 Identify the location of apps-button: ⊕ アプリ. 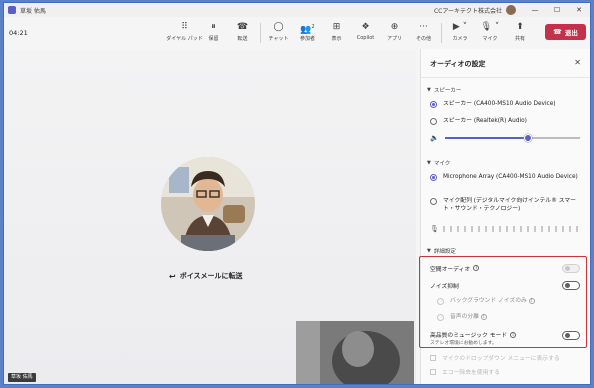
(394, 33).